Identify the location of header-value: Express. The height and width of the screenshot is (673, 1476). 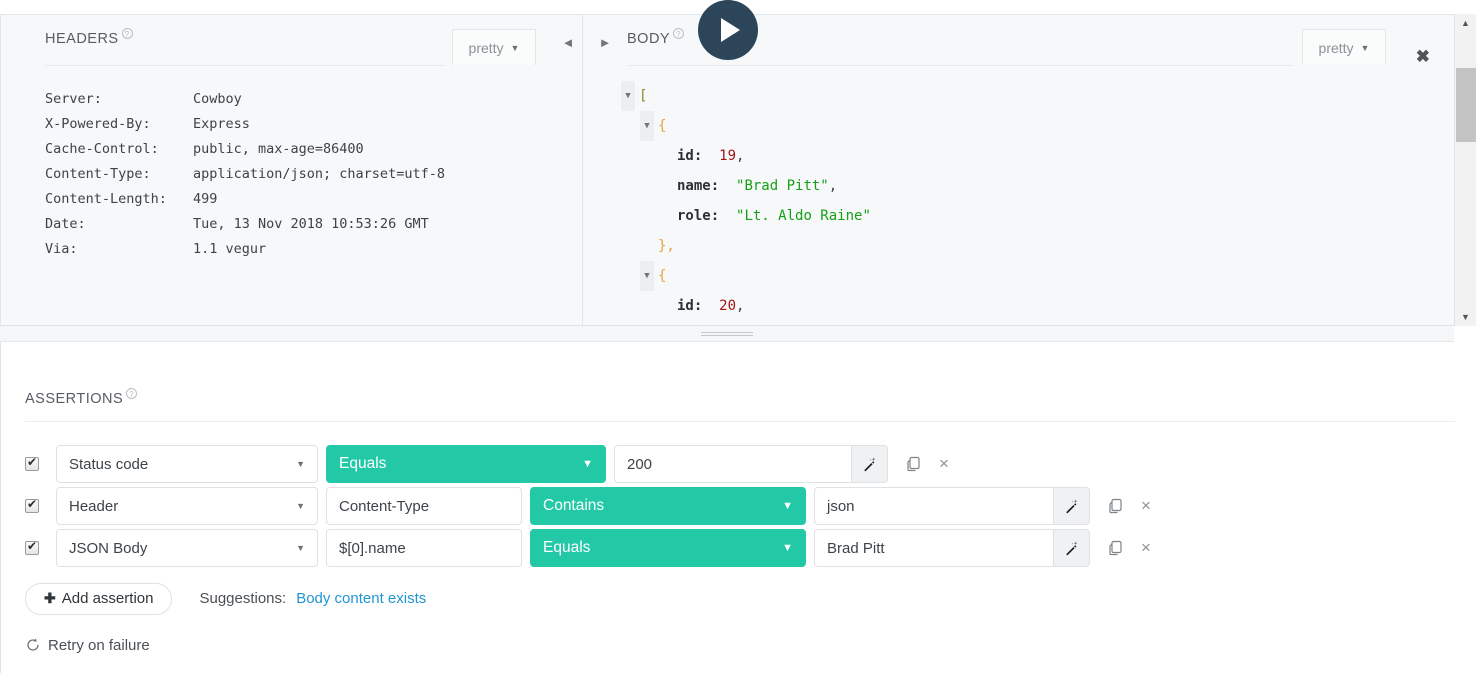
(221, 124).